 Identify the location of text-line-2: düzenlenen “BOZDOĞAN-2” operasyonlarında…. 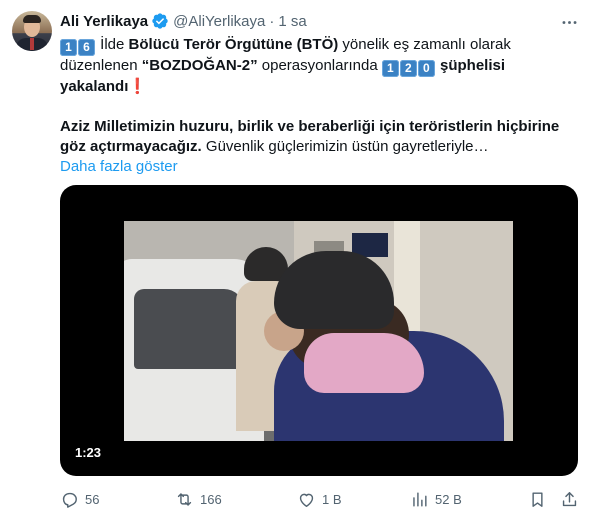
(320, 66).